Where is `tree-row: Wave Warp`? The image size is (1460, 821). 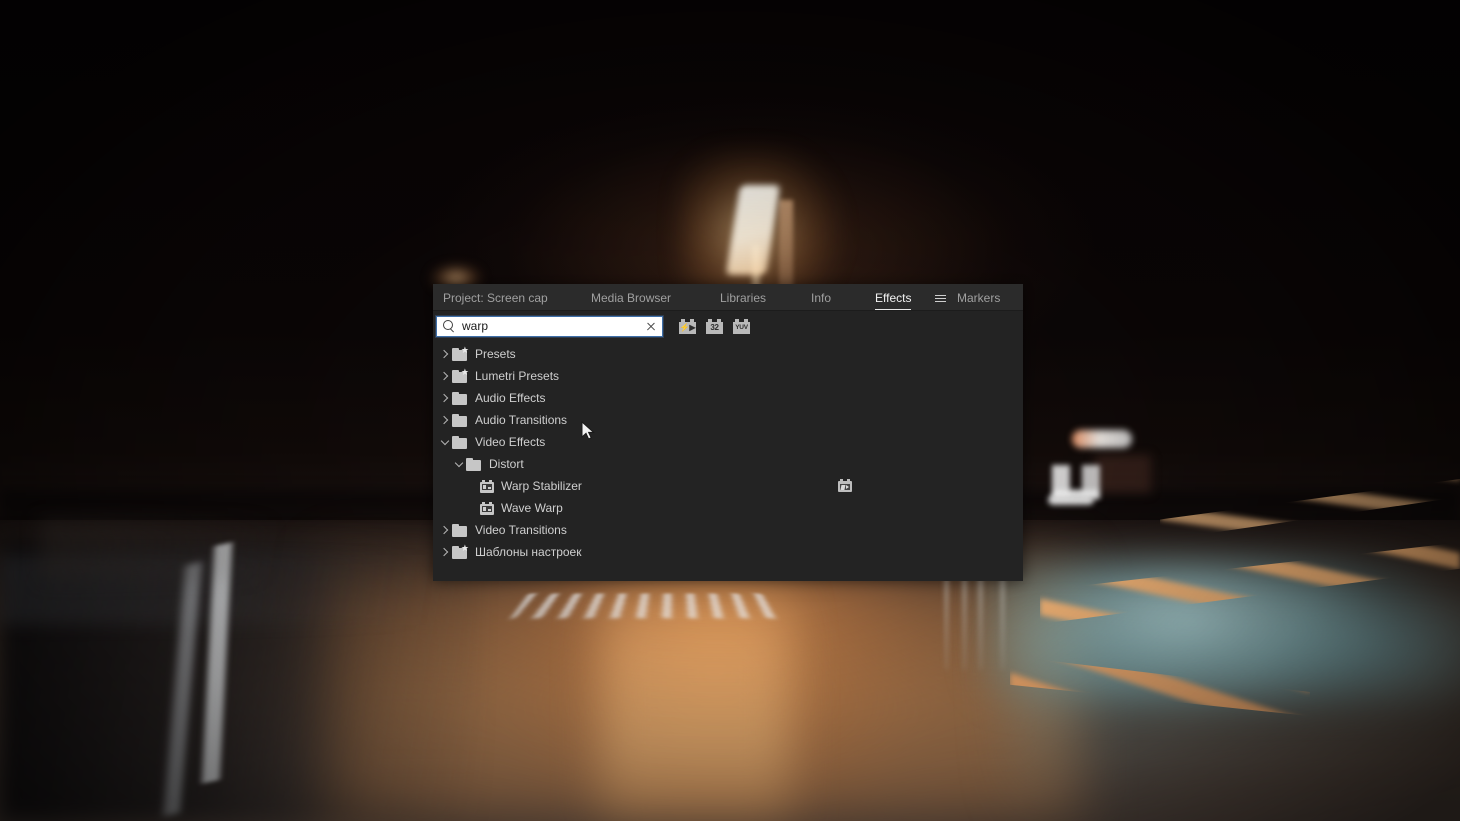
tree-row: Wave Warp is located at coordinates (728, 508).